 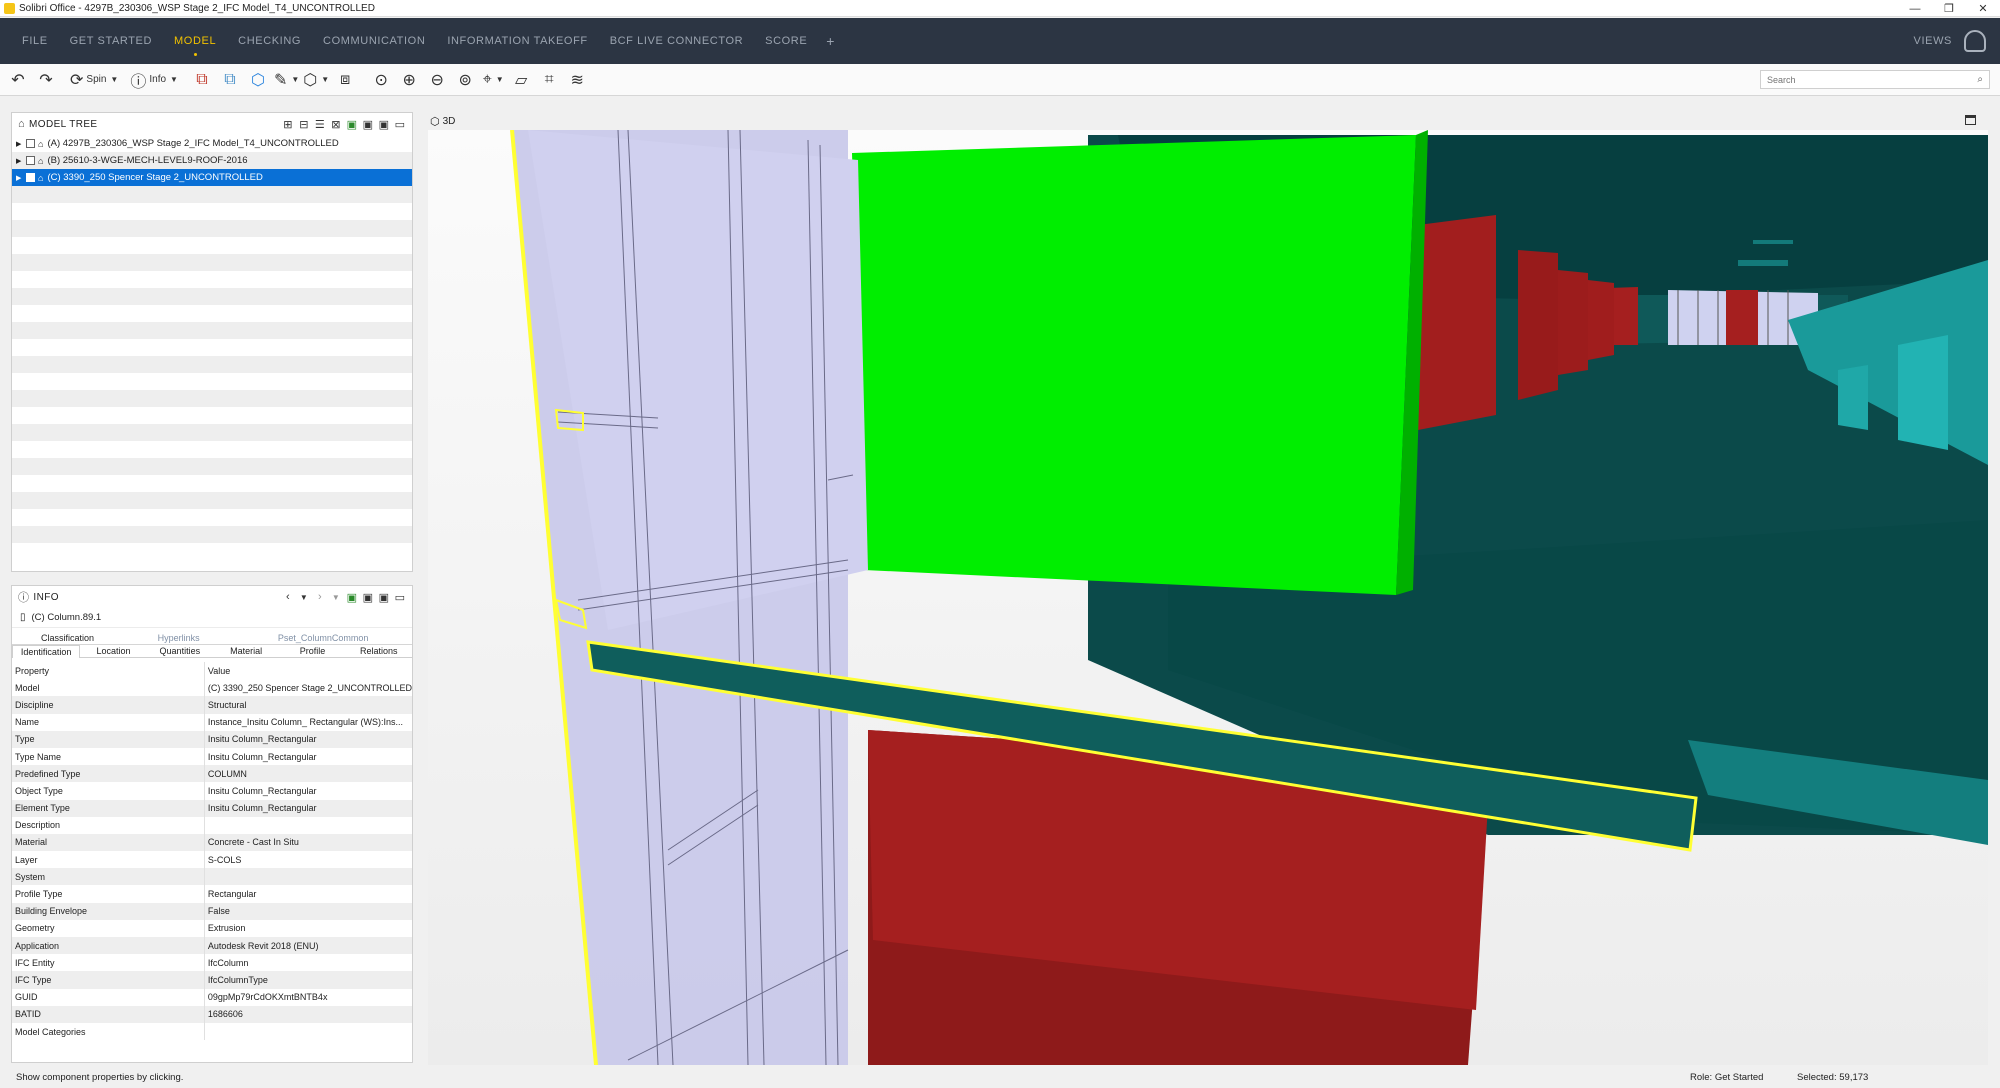 What do you see at coordinates (1975, 41) in the screenshot?
I see `views-icon` at bounding box center [1975, 41].